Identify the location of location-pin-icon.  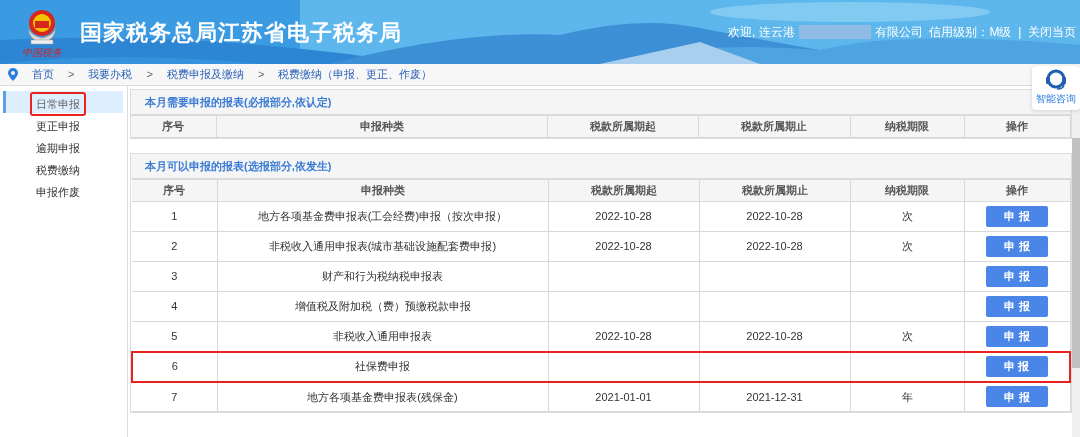
(13, 74).